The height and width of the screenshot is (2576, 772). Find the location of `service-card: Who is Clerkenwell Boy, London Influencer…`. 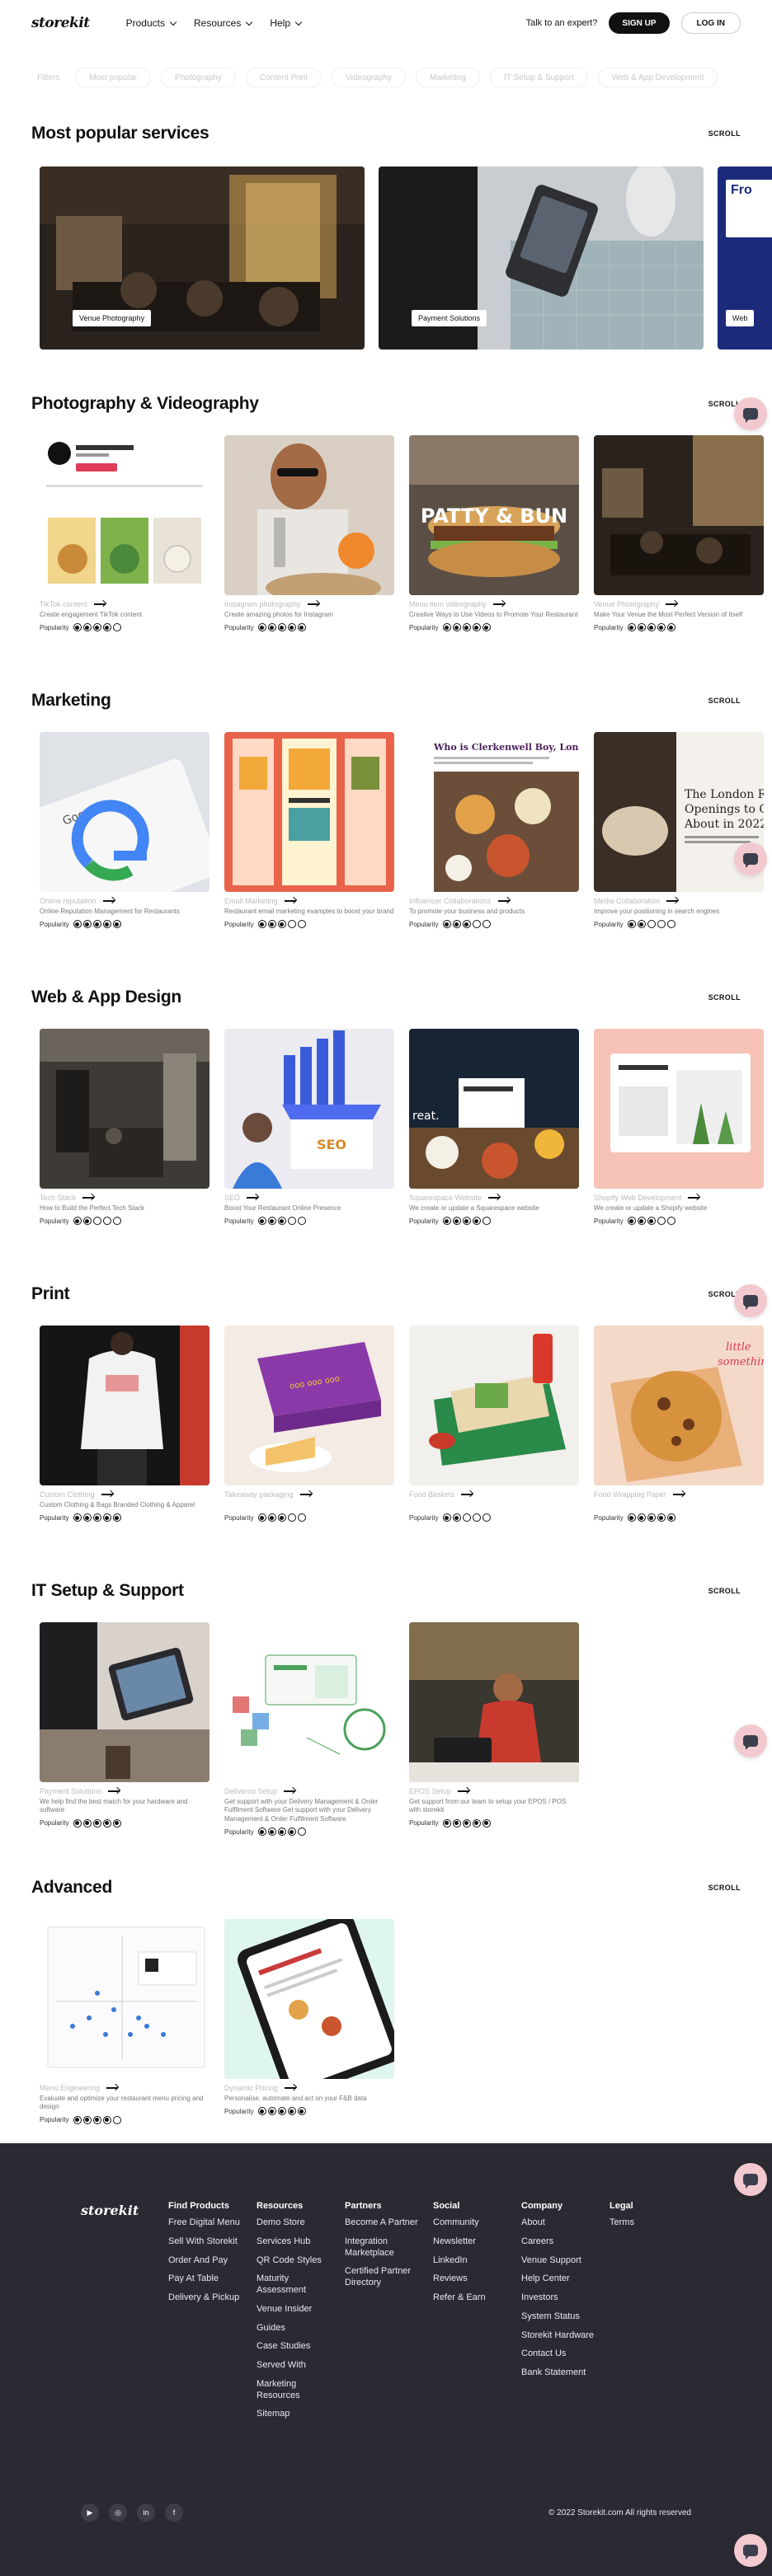

service-card: Who is Clerkenwell Boy, London Influencer… is located at coordinates (494, 830).